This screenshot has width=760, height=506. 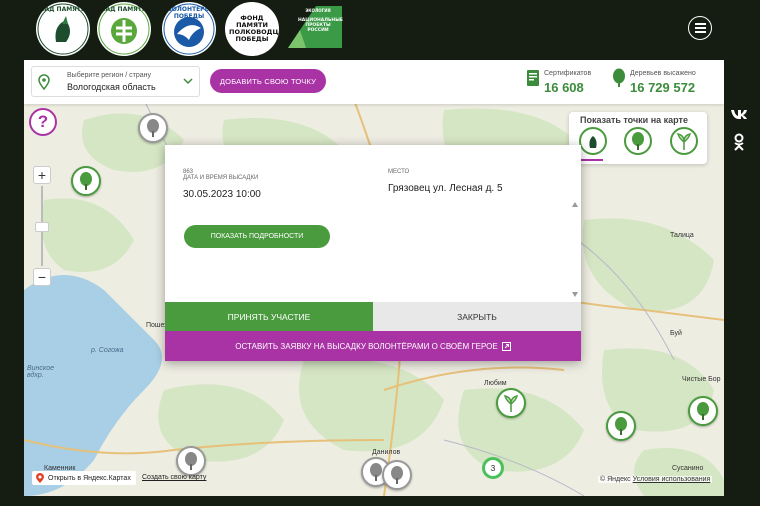 I want to click on sad-pamyati-logo-2: САД ПАМЯТИ, so click(x=124, y=29).